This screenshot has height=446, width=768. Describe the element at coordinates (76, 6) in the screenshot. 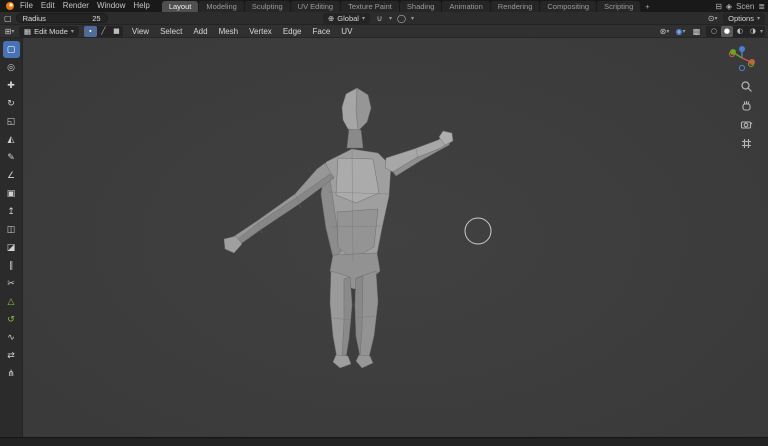

I see `menu-render: Render` at that location.